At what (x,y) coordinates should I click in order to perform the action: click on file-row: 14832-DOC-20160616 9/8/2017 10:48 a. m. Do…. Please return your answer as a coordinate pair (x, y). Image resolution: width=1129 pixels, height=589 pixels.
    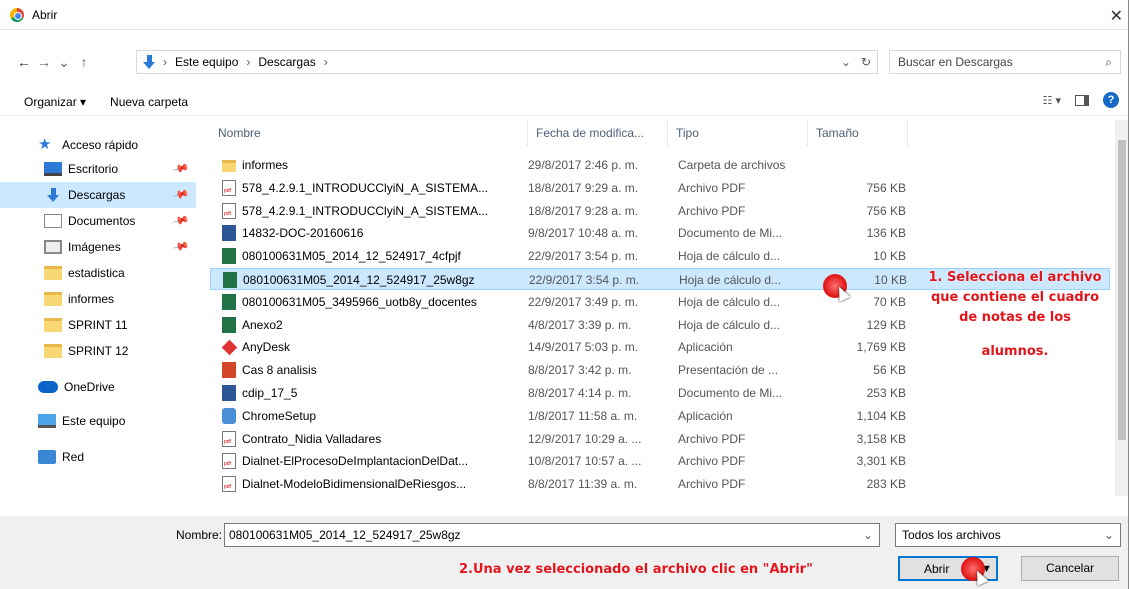
    Looking at the image, I should click on (660, 233).